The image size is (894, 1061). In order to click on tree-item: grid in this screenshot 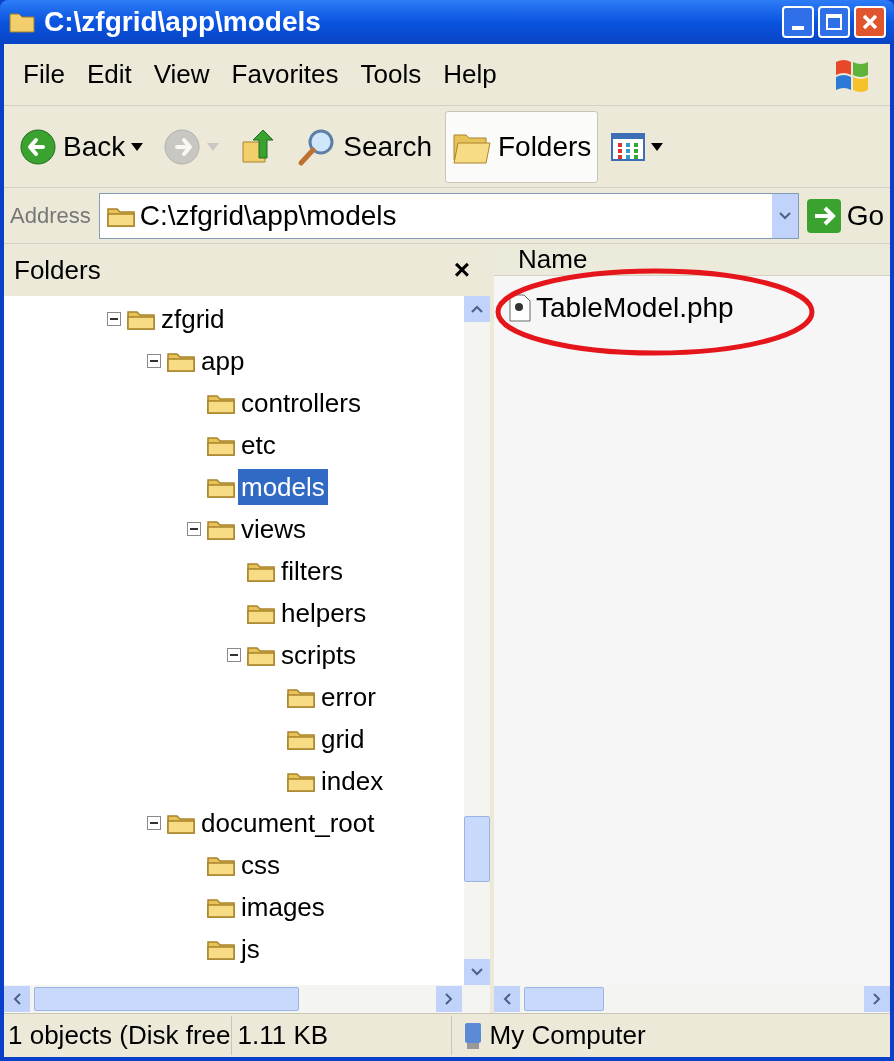, I will do `click(343, 739)`.